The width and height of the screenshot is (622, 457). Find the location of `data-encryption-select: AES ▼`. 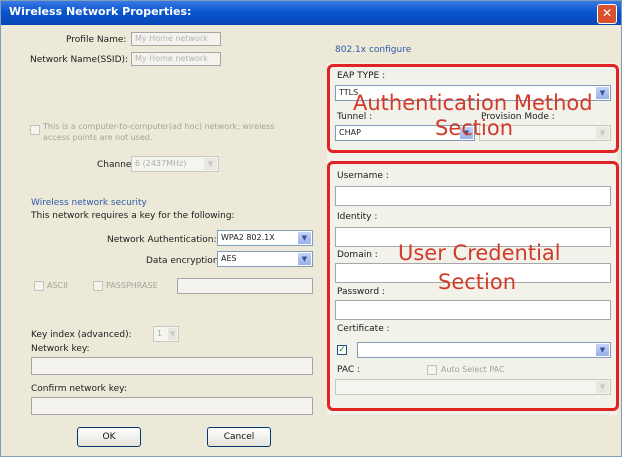

data-encryption-select: AES ▼ is located at coordinates (265, 259).